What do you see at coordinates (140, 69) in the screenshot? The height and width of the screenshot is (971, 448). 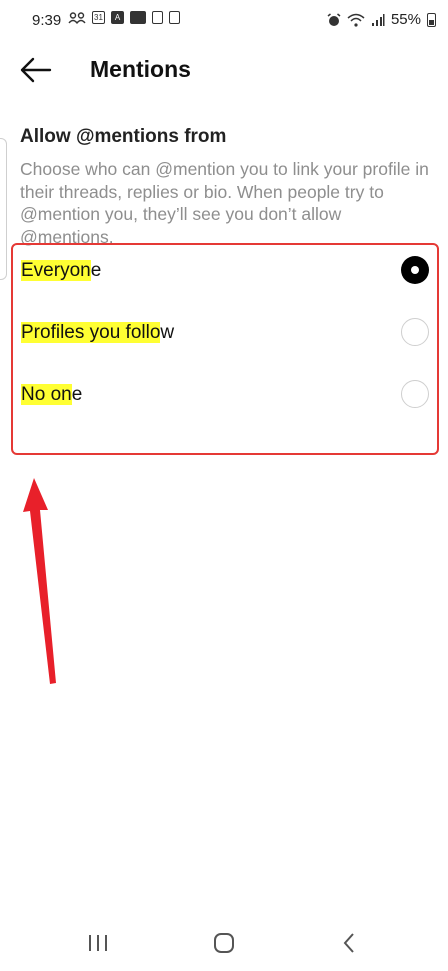 I see `page-title: Mentions` at bounding box center [140, 69].